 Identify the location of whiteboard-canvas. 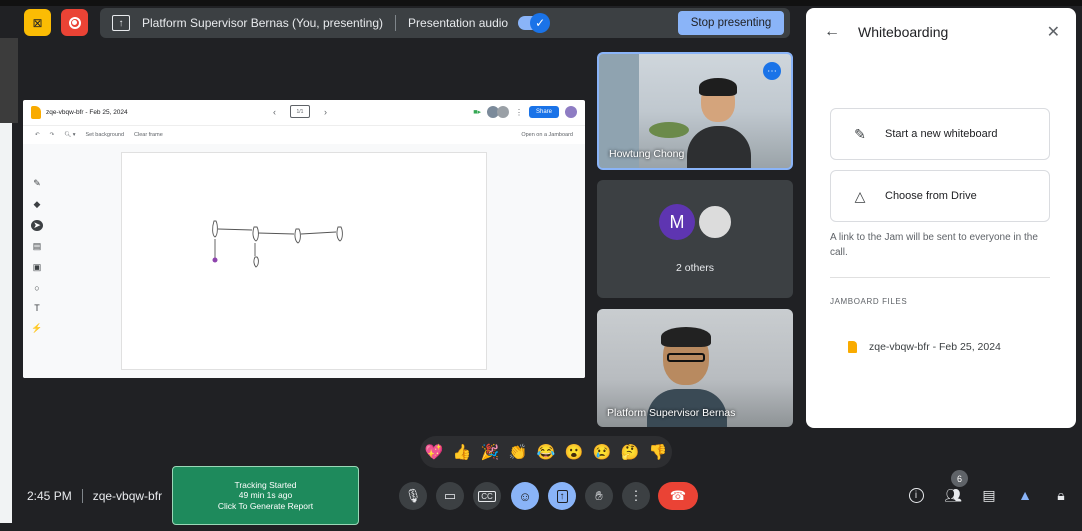
(304, 261).